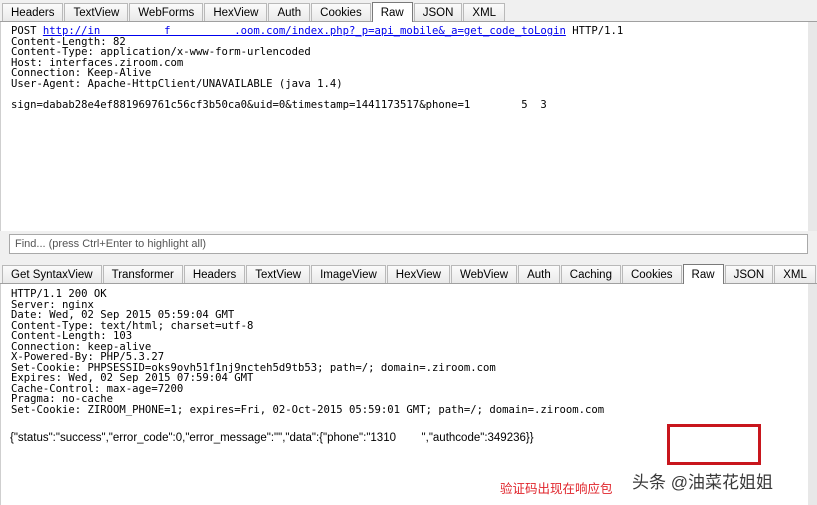  What do you see at coordinates (62, 399) in the screenshot?
I see `response-header-line: Pragma: no-cache` at bounding box center [62, 399].